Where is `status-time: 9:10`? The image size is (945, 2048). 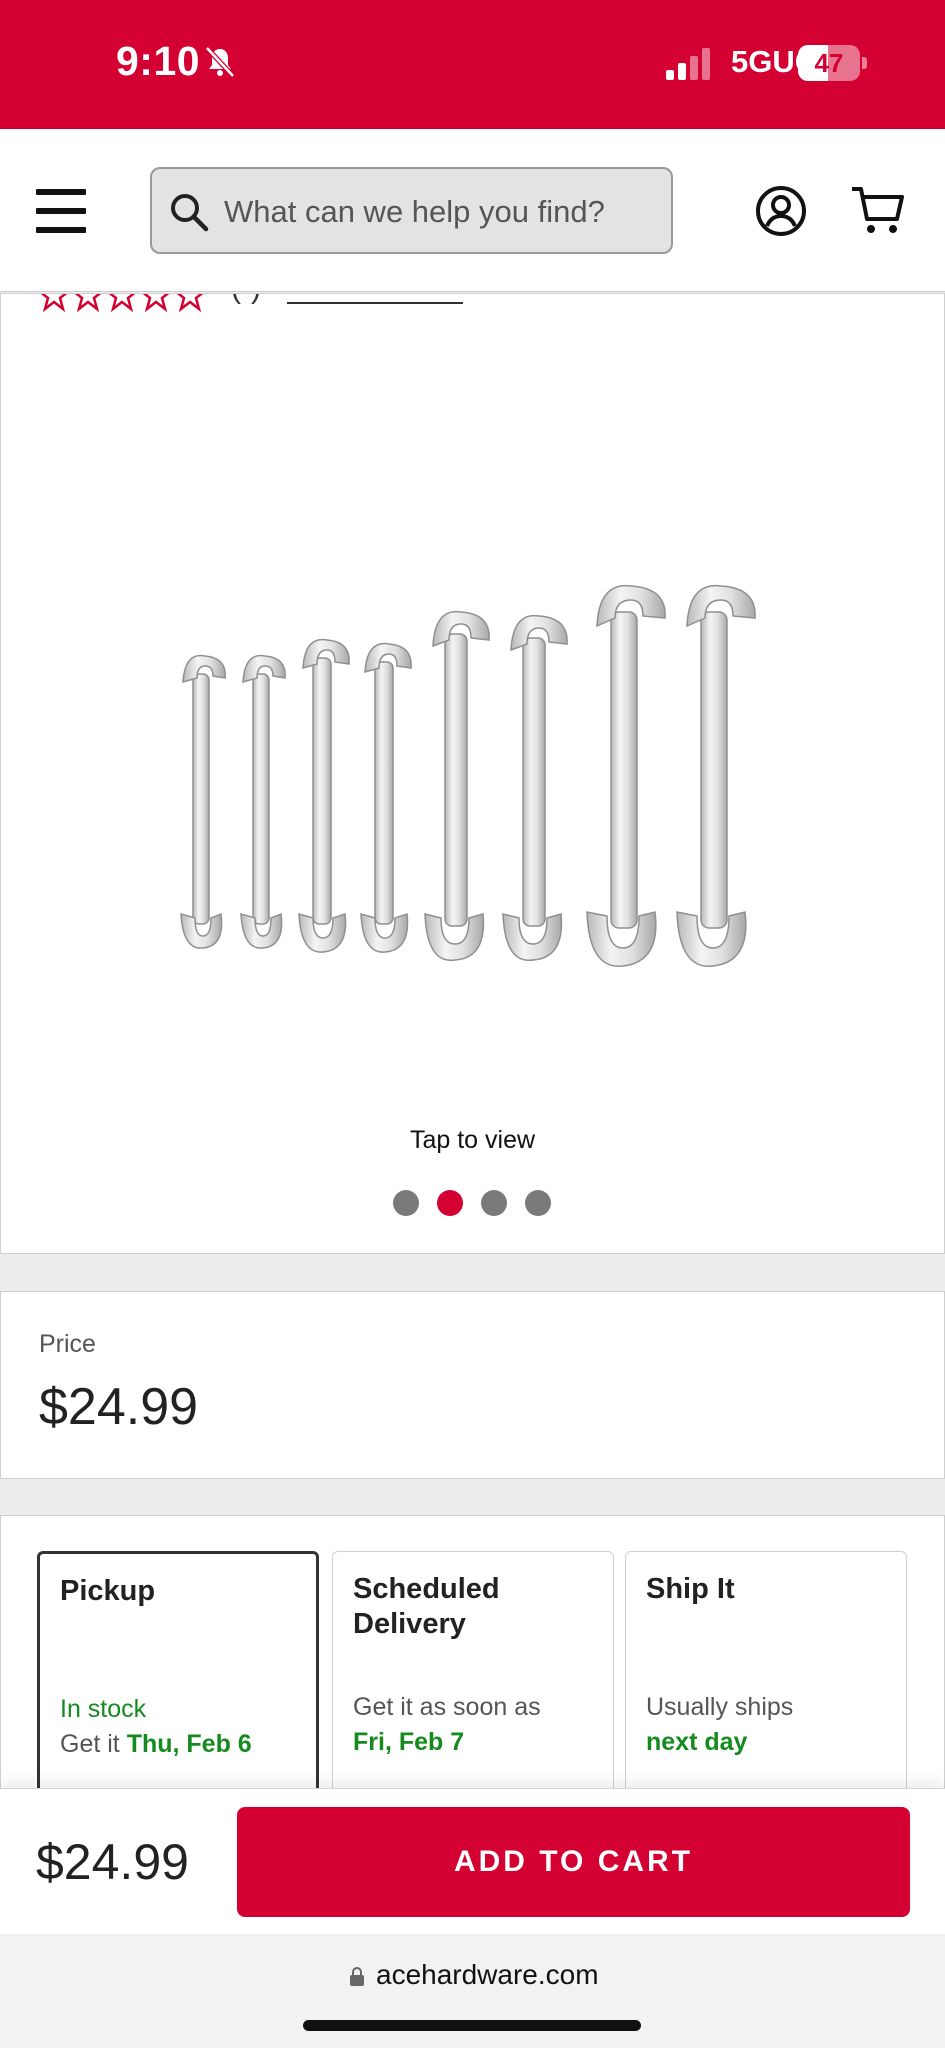 status-time: 9:10 is located at coordinates (158, 61).